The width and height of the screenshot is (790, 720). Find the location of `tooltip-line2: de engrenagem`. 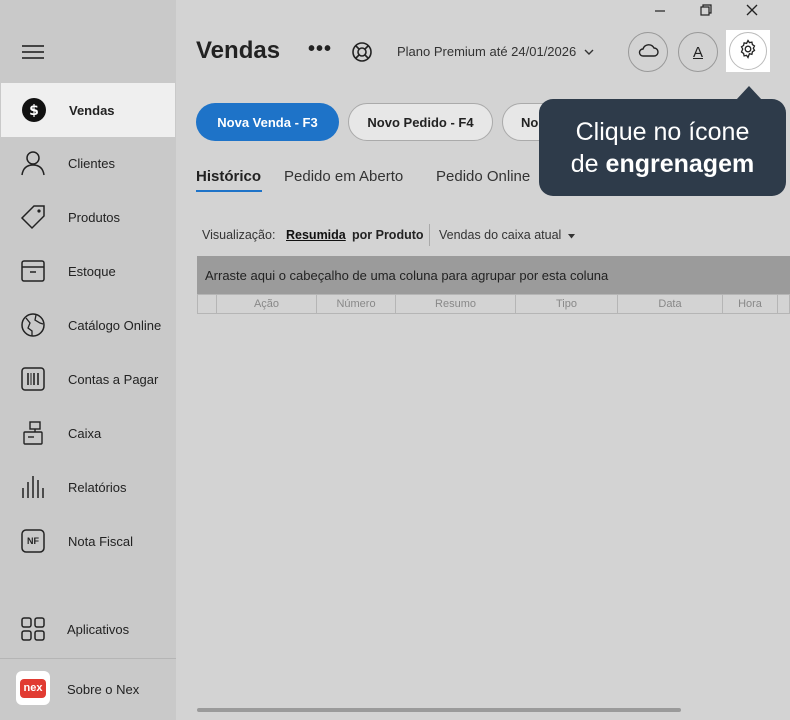

tooltip-line2: de engrenagem is located at coordinates (662, 164).